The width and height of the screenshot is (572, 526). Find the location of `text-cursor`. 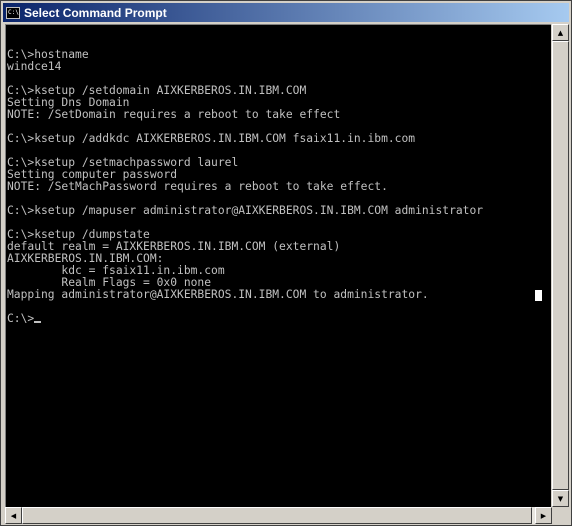

text-cursor is located at coordinates (38, 322).